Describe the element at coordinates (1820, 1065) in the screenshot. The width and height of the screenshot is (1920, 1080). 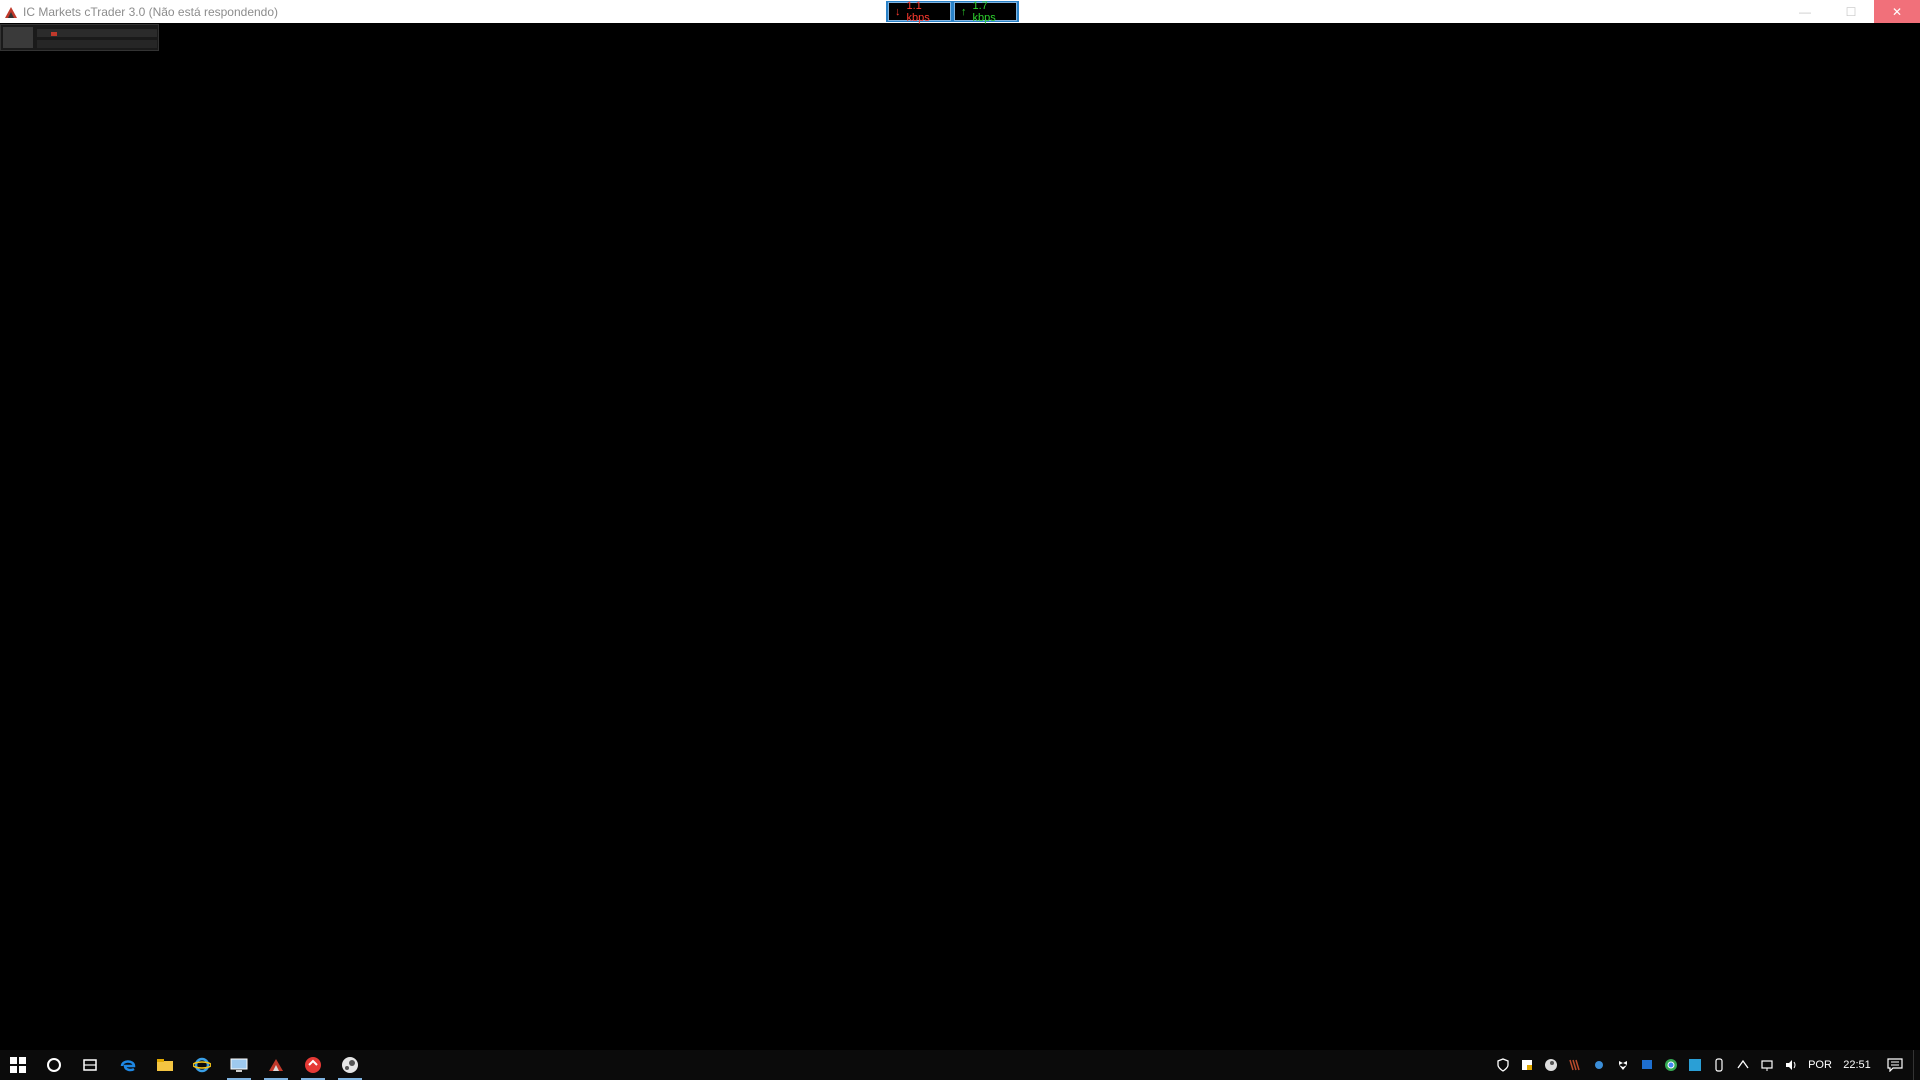
I see `language-indicator: POR` at that location.